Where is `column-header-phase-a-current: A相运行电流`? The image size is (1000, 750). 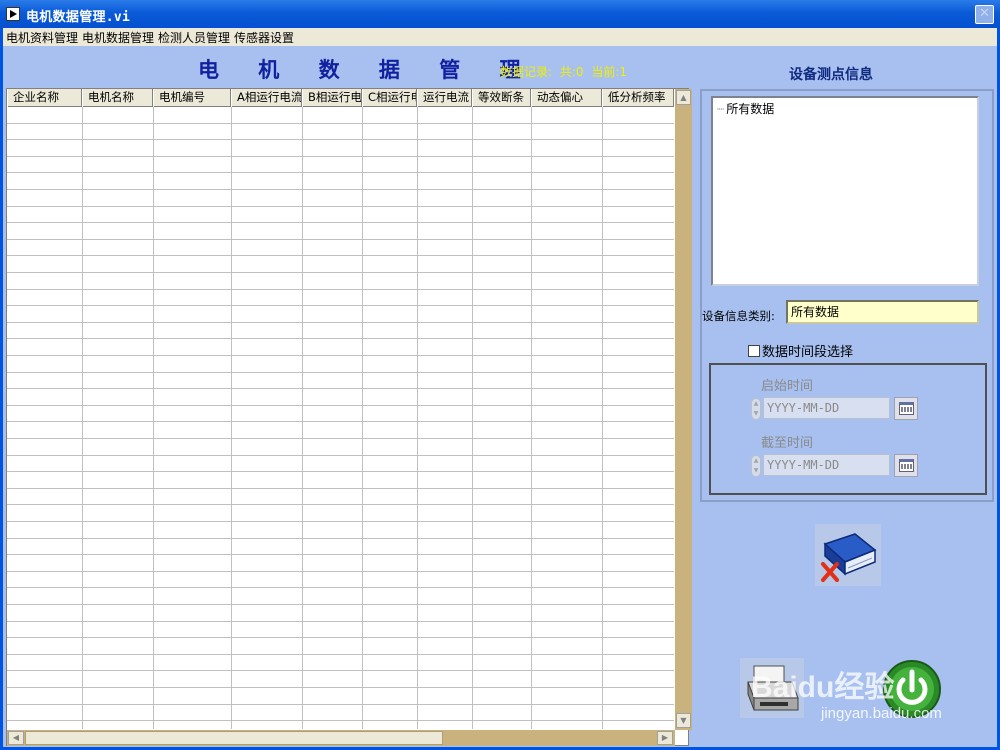
column-header-phase-a-current: A相运行电流 is located at coordinates (266, 98).